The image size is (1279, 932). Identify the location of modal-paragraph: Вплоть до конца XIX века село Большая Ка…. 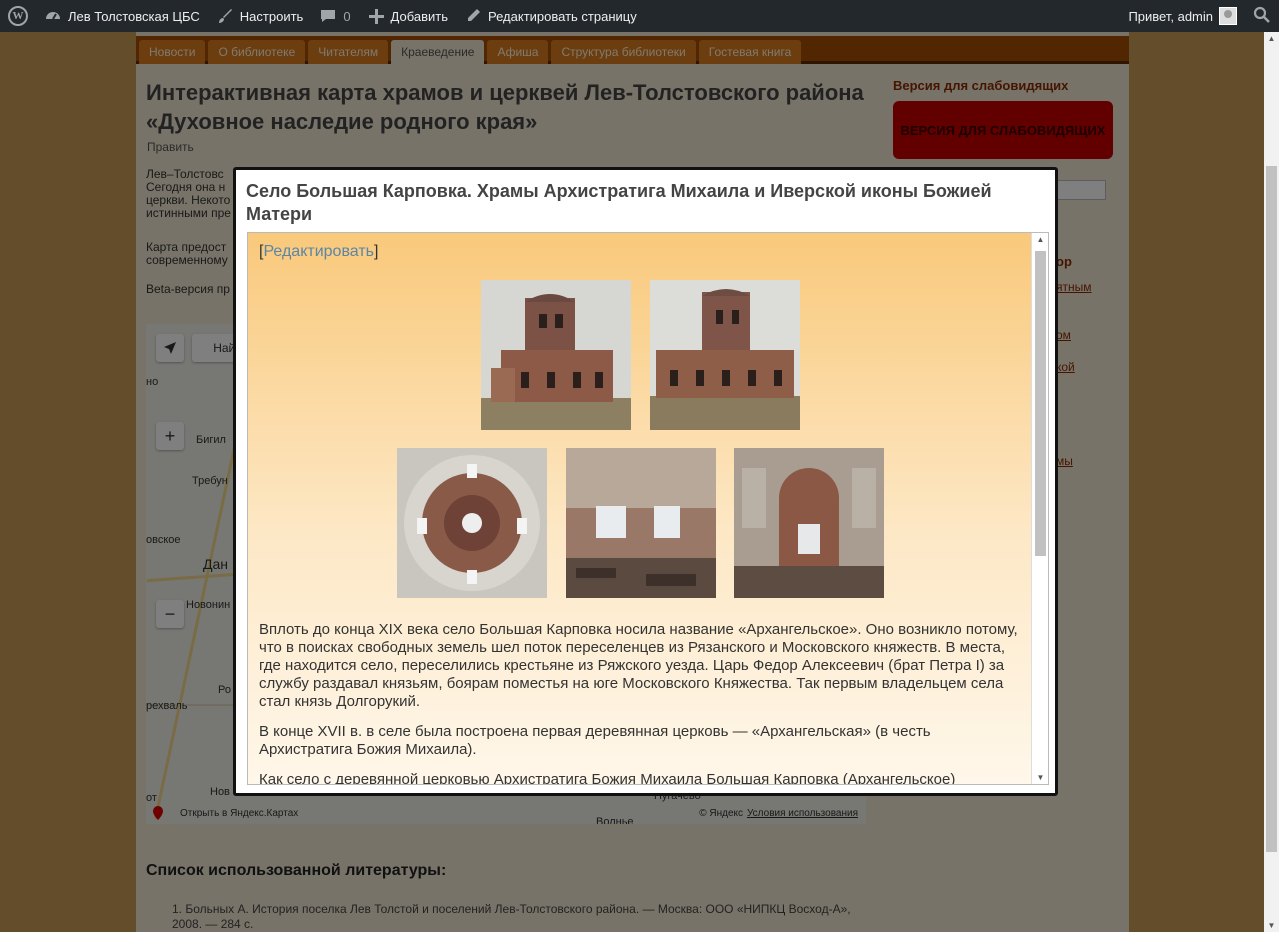
(638, 665).